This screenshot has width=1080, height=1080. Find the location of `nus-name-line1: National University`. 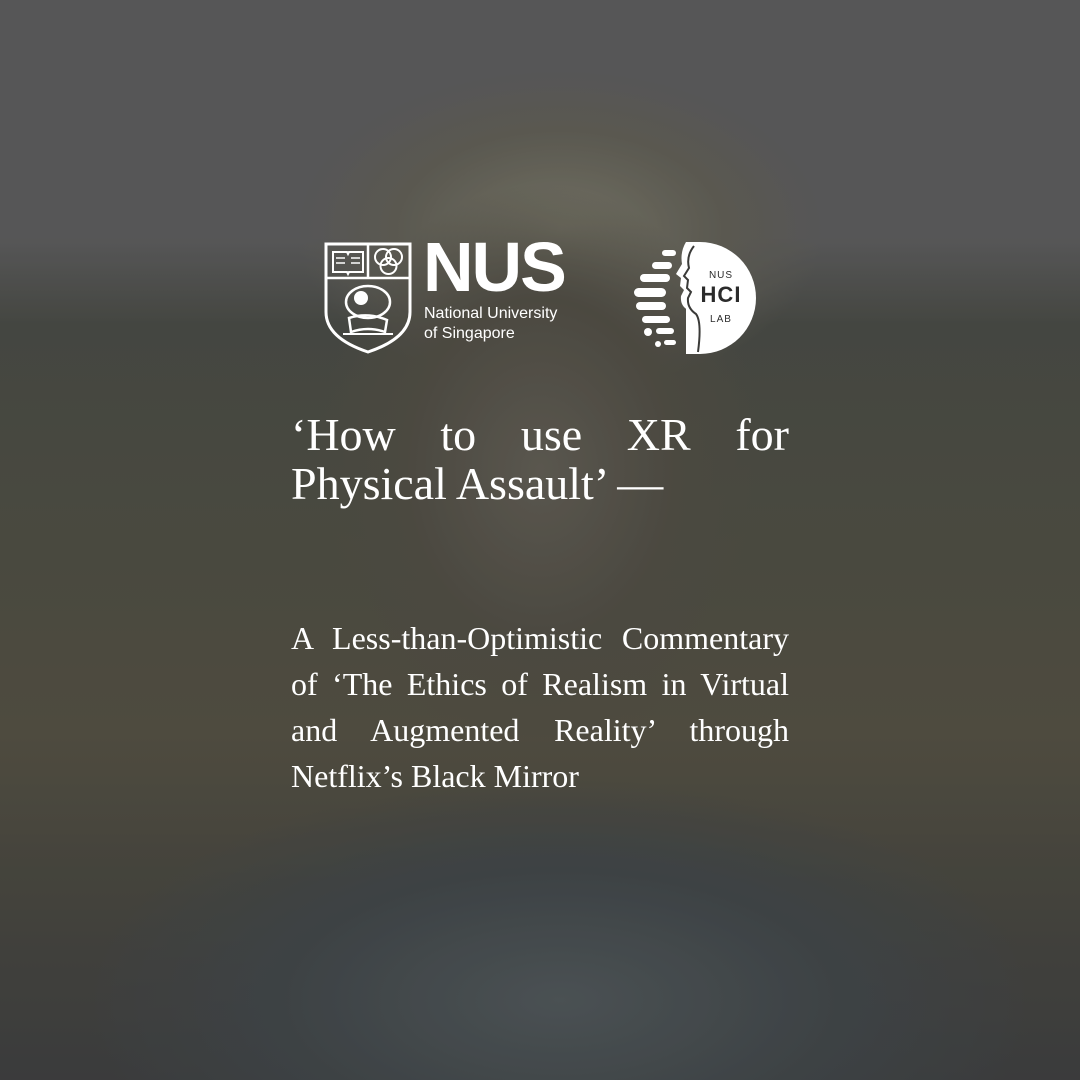

nus-name-line1: National University is located at coordinates (491, 313).